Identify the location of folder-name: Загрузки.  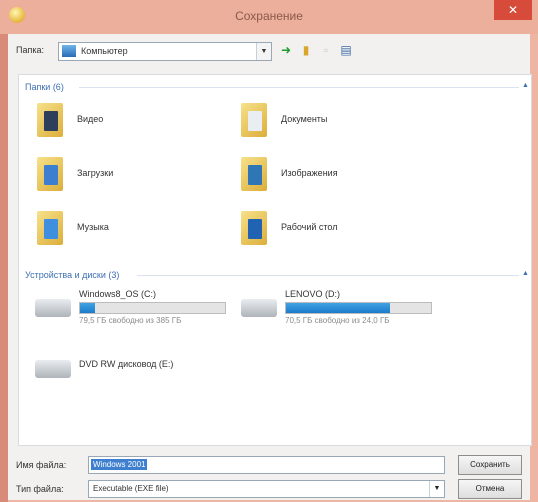
(95, 173).